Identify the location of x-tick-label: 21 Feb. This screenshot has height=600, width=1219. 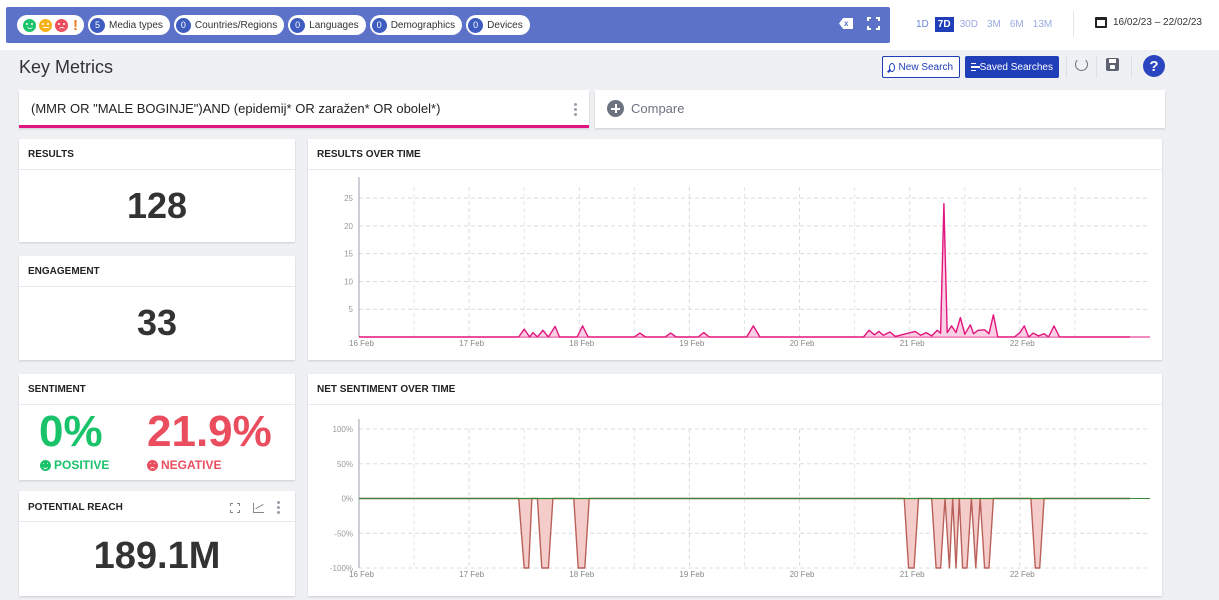
(912, 343).